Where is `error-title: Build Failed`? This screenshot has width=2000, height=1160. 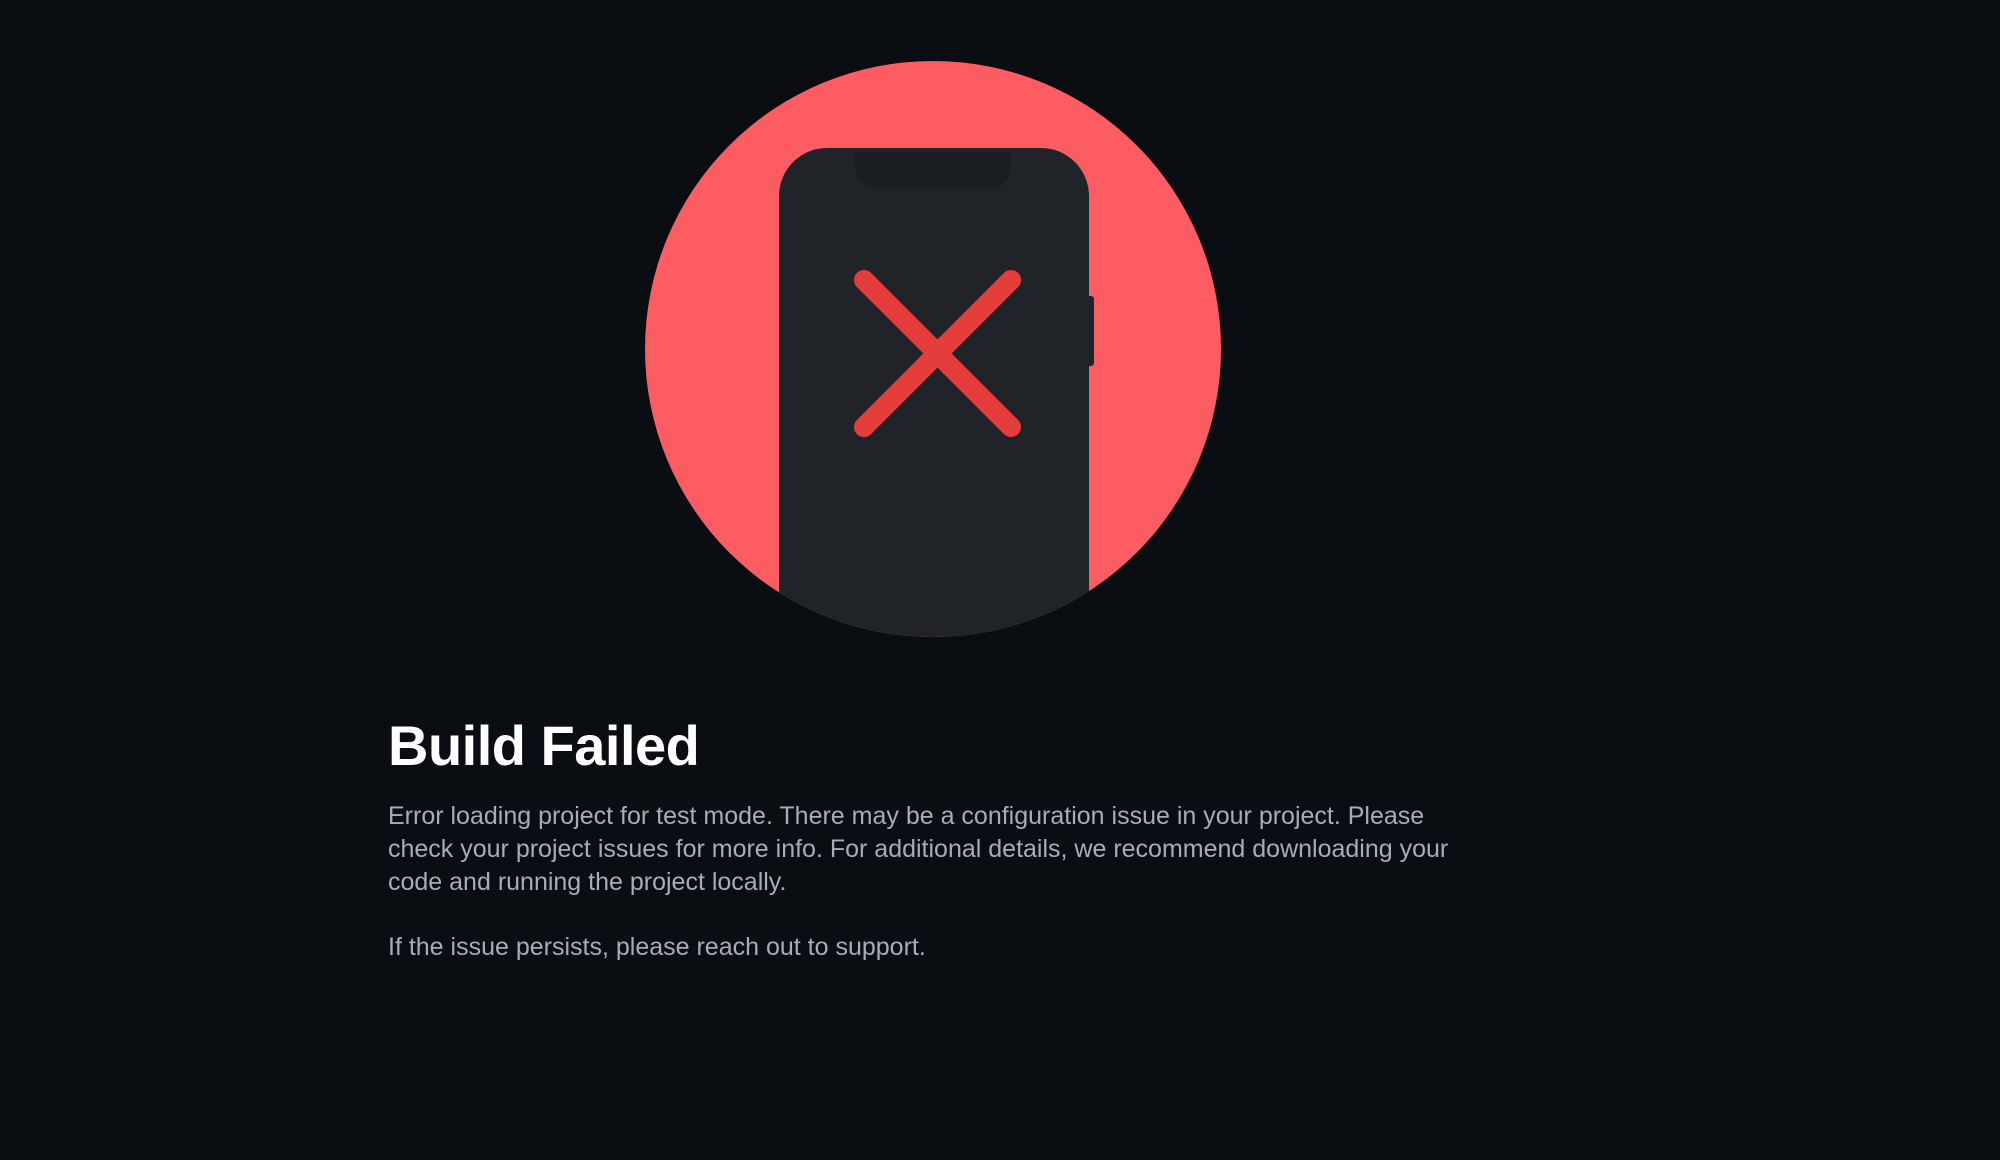 error-title: Build Failed is located at coordinates (544, 745).